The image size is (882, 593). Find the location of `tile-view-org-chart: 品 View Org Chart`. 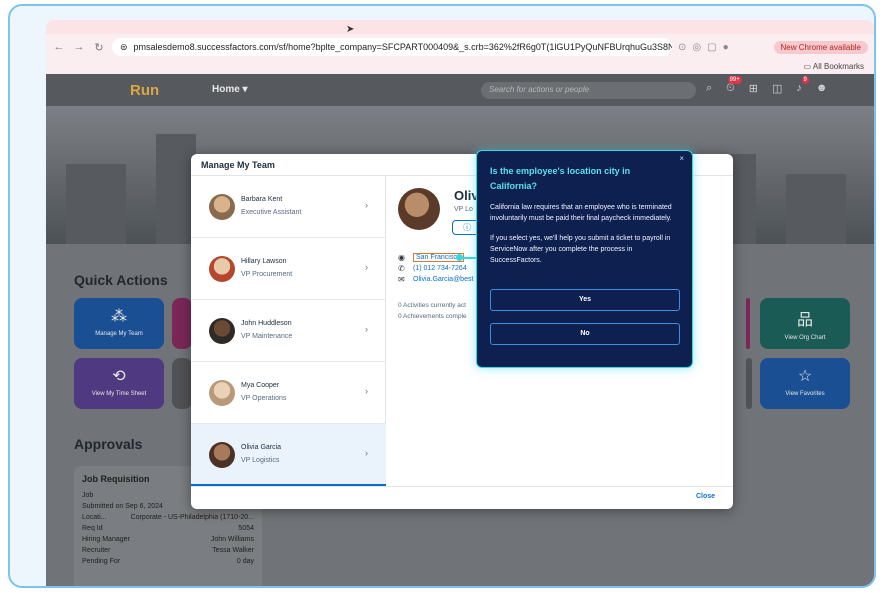

tile-view-org-chart: 品 View Org Chart is located at coordinates (805, 323).